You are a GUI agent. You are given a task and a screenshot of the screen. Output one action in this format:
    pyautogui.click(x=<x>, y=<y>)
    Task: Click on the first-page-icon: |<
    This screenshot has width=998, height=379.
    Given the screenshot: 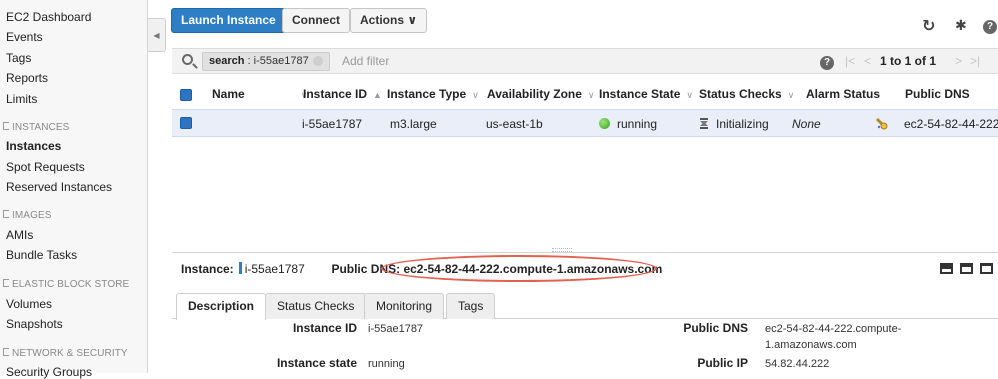 What is the action you would take?
    pyautogui.click(x=850, y=61)
    